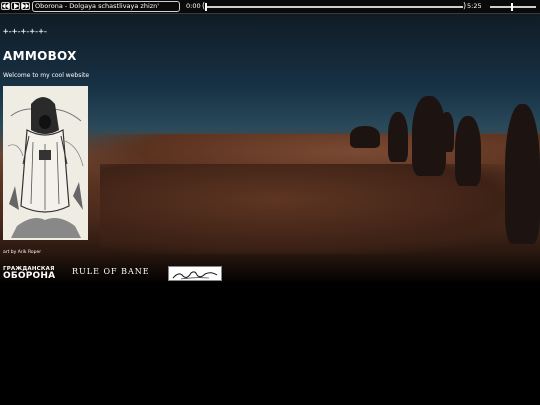  I want to click on play-button, so click(15, 6).